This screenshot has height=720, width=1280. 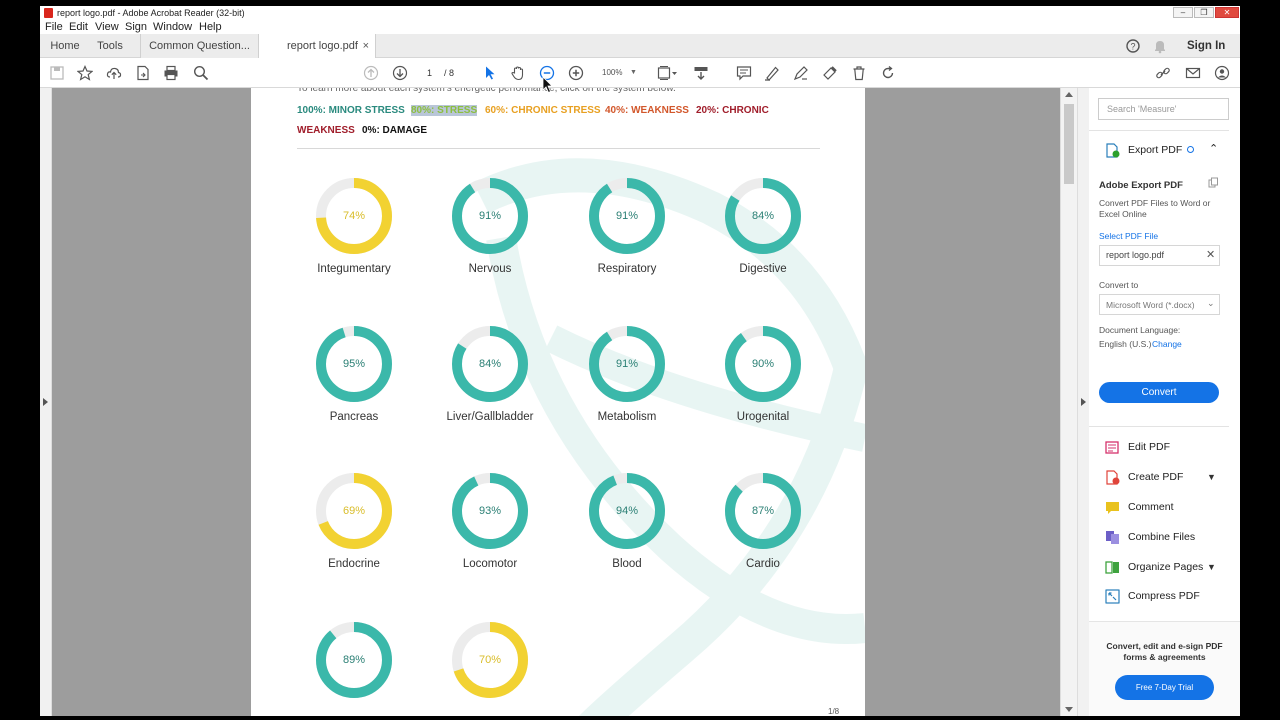 What do you see at coordinates (1213, 182) in the screenshot?
I see `copy-icon` at bounding box center [1213, 182].